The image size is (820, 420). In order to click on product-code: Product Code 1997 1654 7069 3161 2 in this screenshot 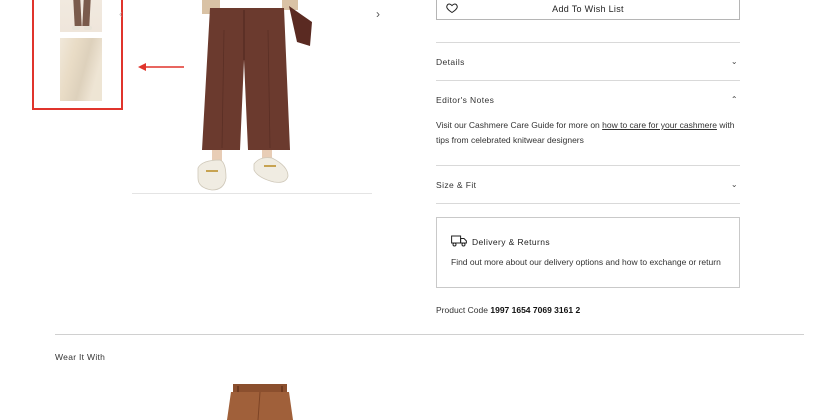, I will do `click(508, 310)`.